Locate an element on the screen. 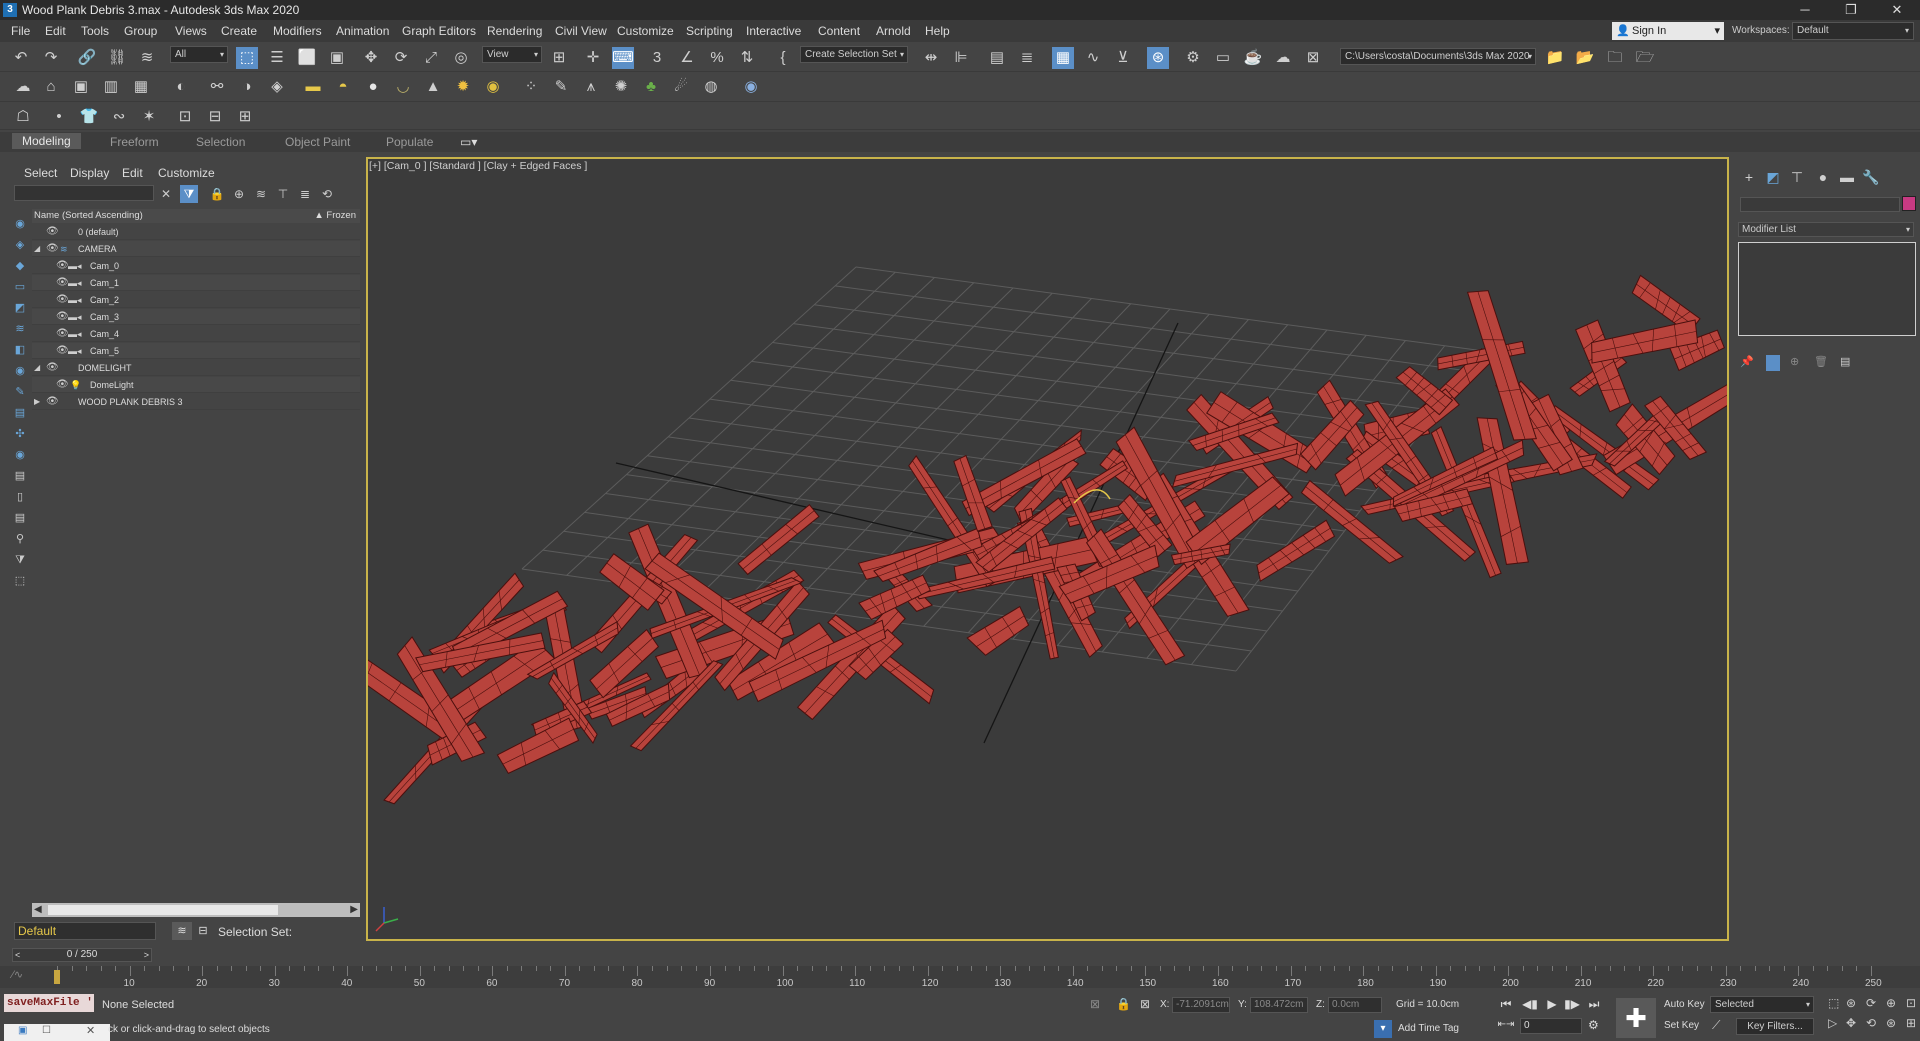 The width and height of the screenshot is (1920, 1041). modifier-list-dropdown: Modifier List ▾ is located at coordinates (1826, 229).